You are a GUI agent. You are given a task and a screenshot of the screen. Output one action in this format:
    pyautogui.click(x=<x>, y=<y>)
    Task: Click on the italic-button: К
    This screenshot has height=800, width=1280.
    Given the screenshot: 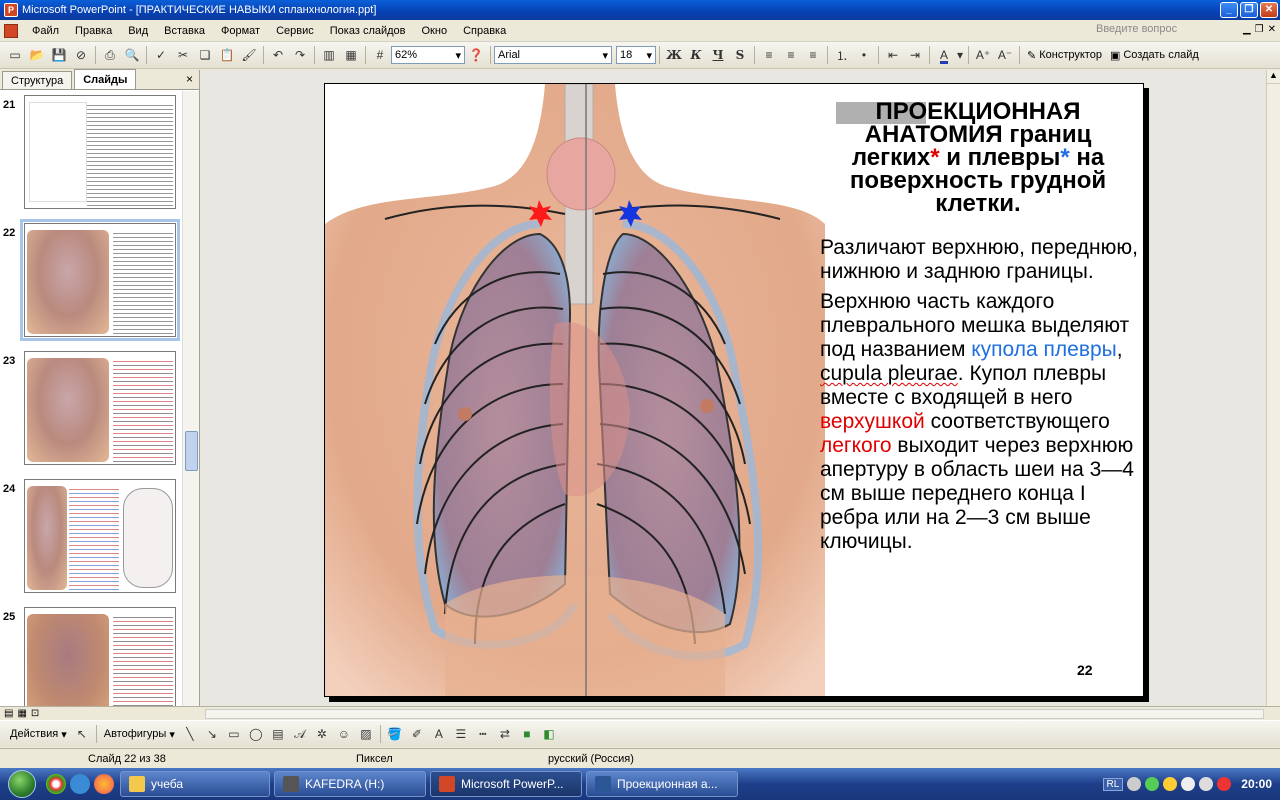 What is the action you would take?
    pyautogui.click(x=696, y=55)
    